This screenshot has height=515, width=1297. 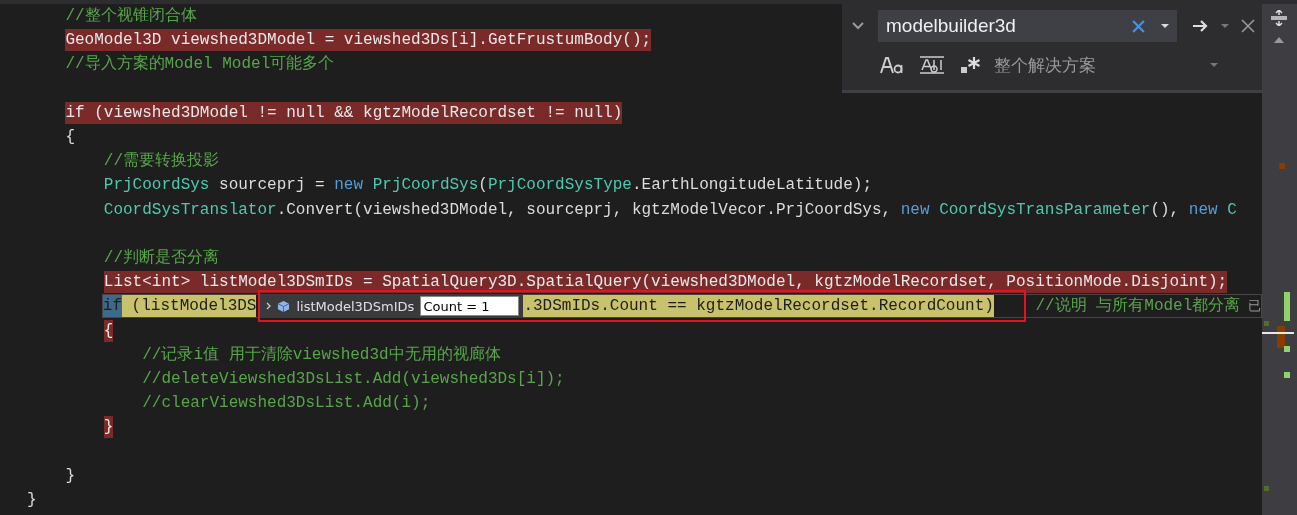 What do you see at coordinates (1231, 210) in the screenshot?
I see `type-name: C` at bounding box center [1231, 210].